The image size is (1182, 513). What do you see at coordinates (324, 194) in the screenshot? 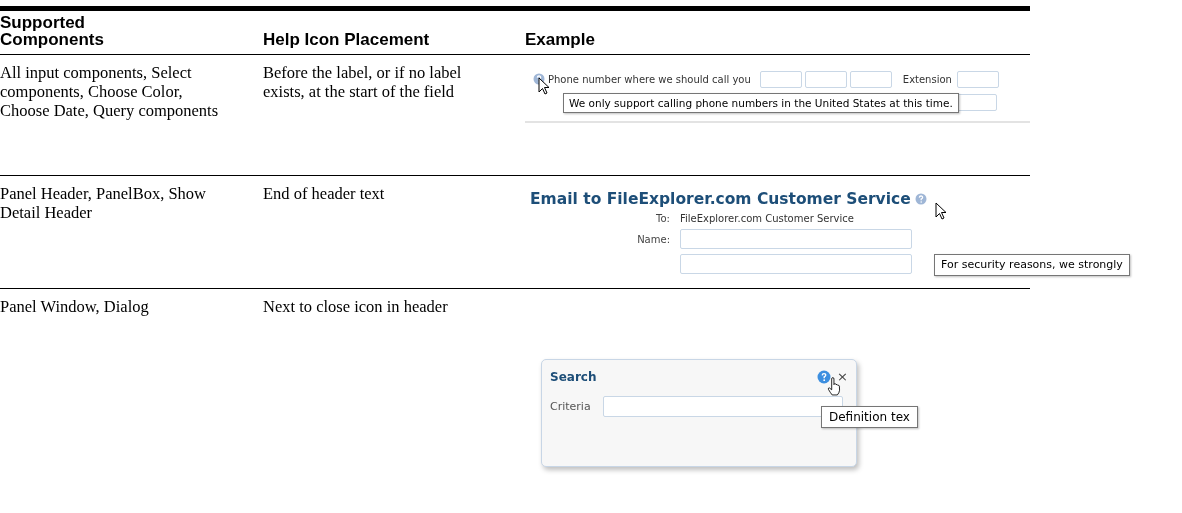
I see `table-cell-text: End of header text` at bounding box center [324, 194].